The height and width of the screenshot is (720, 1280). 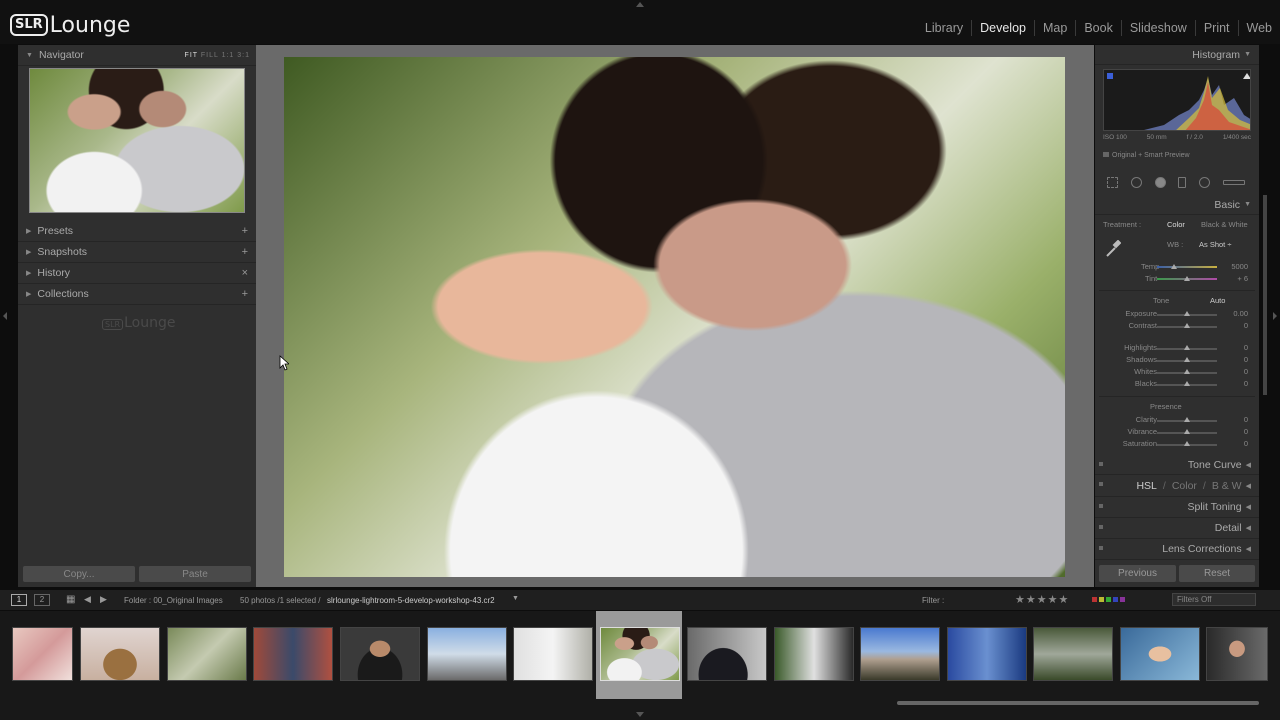 What do you see at coordinates (137, 294) in the screenshot?
I see `collections-header: ▶ Collections +` at bounding box center [137, 294].